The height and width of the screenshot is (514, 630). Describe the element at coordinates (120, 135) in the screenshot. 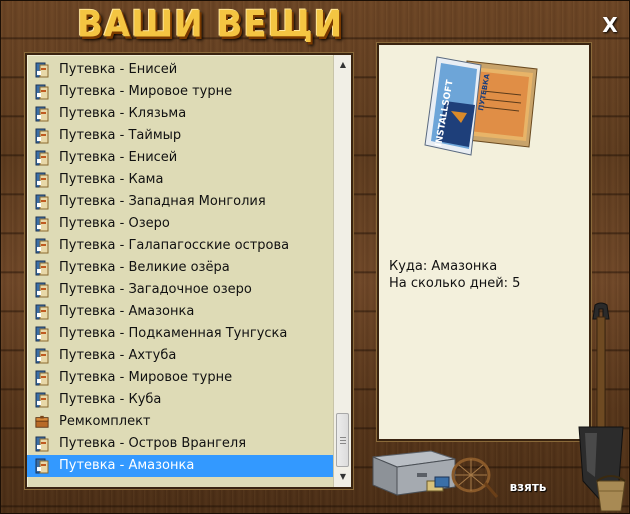

I see `list-item-label: Путевка - Таймыр` at that location.